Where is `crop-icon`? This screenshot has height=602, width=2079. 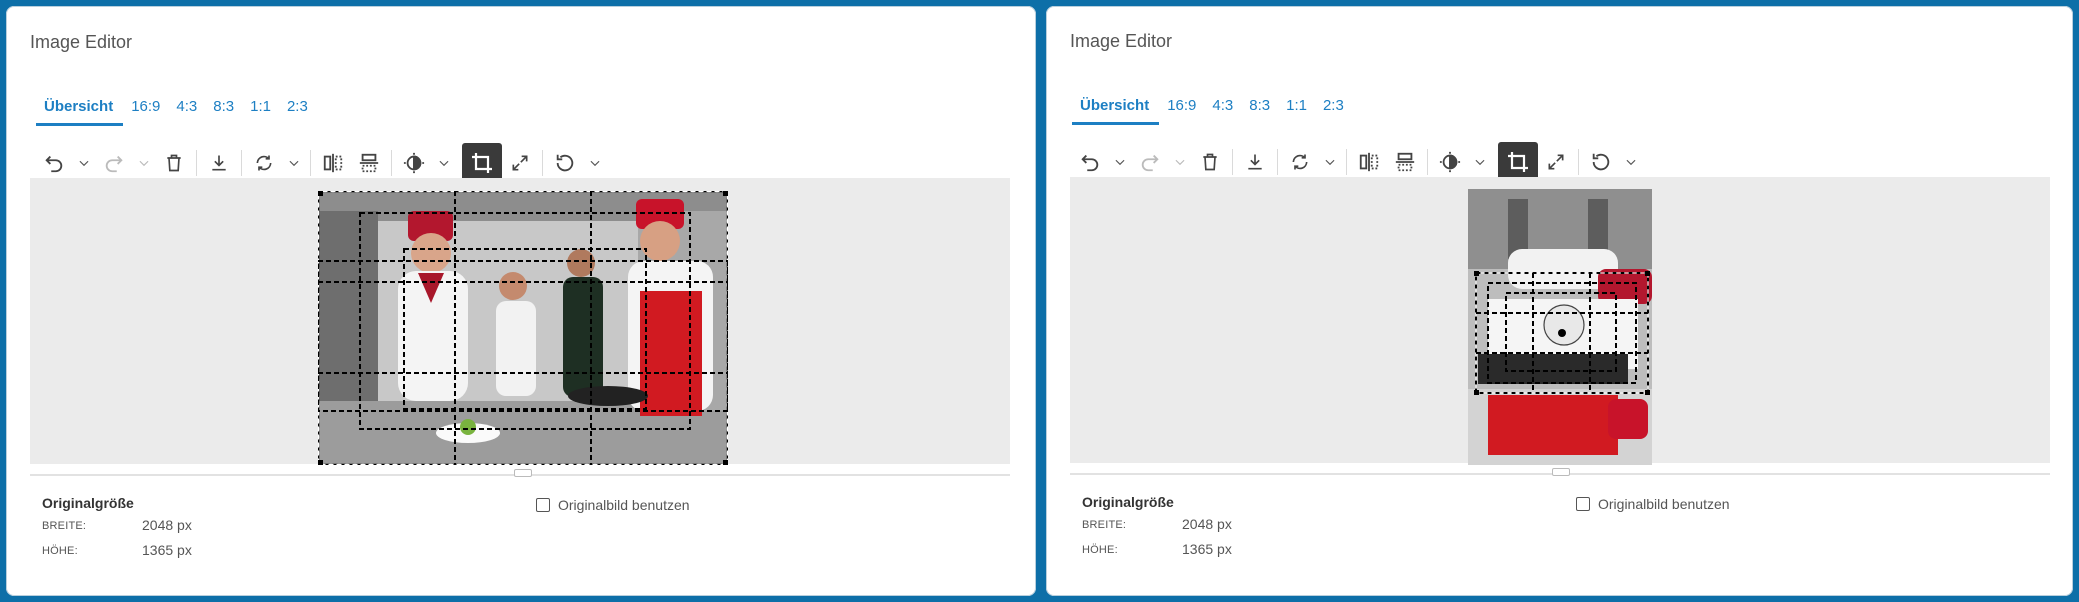 crop-icon is located at coordinates (1518, 162).